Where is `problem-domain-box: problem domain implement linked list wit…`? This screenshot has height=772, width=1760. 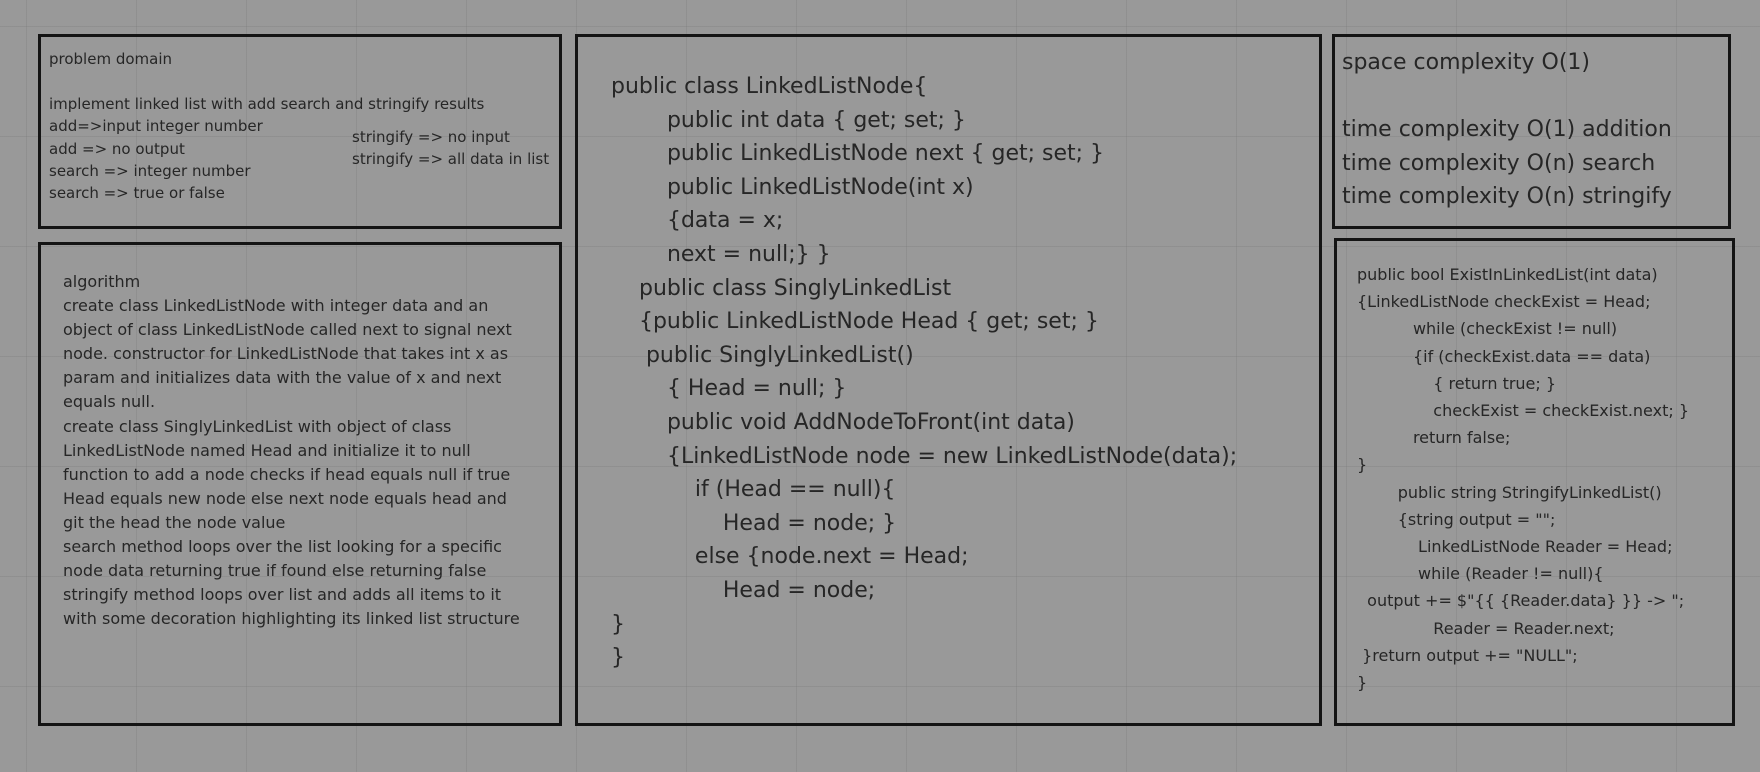 problem-domain-box: problem domain implement linked list wit… is located at coordinates (300, 131).